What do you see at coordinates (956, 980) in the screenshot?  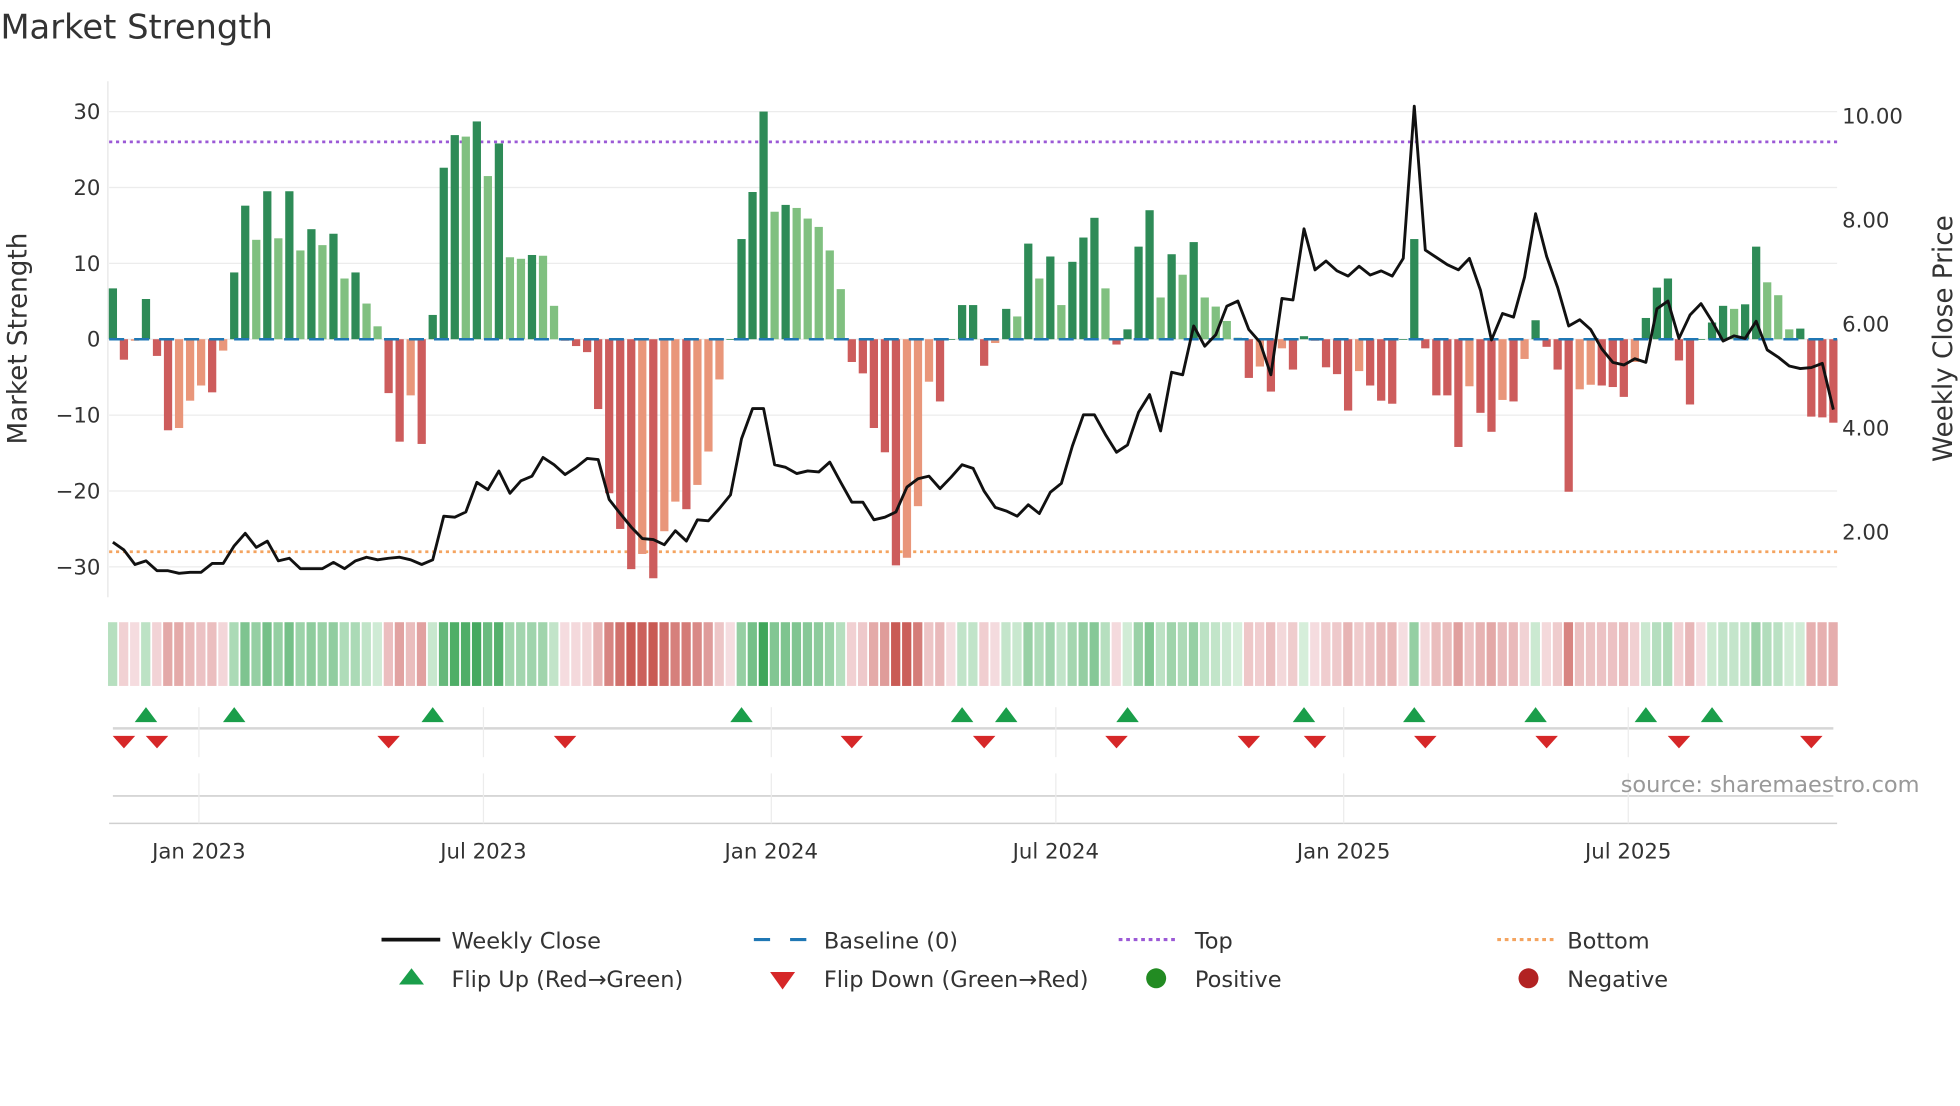 I see `legend-label: Flip Down (Green→Red)` at bounding box center [956, 980].